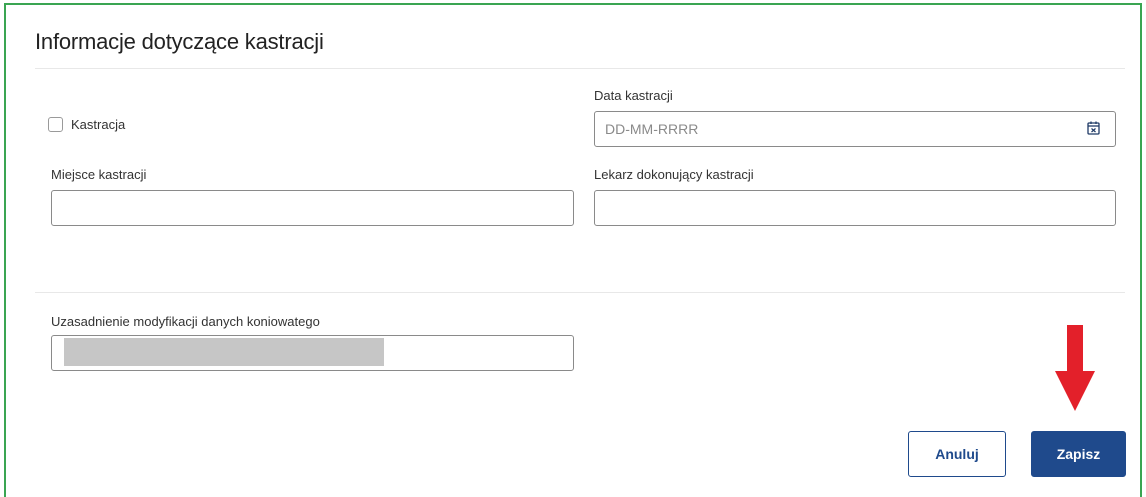 The image size is (1146, 497). Describe the element at coordinates (957, 454) in the screenshot. I see `cancel-button: Anuluj` at that location.